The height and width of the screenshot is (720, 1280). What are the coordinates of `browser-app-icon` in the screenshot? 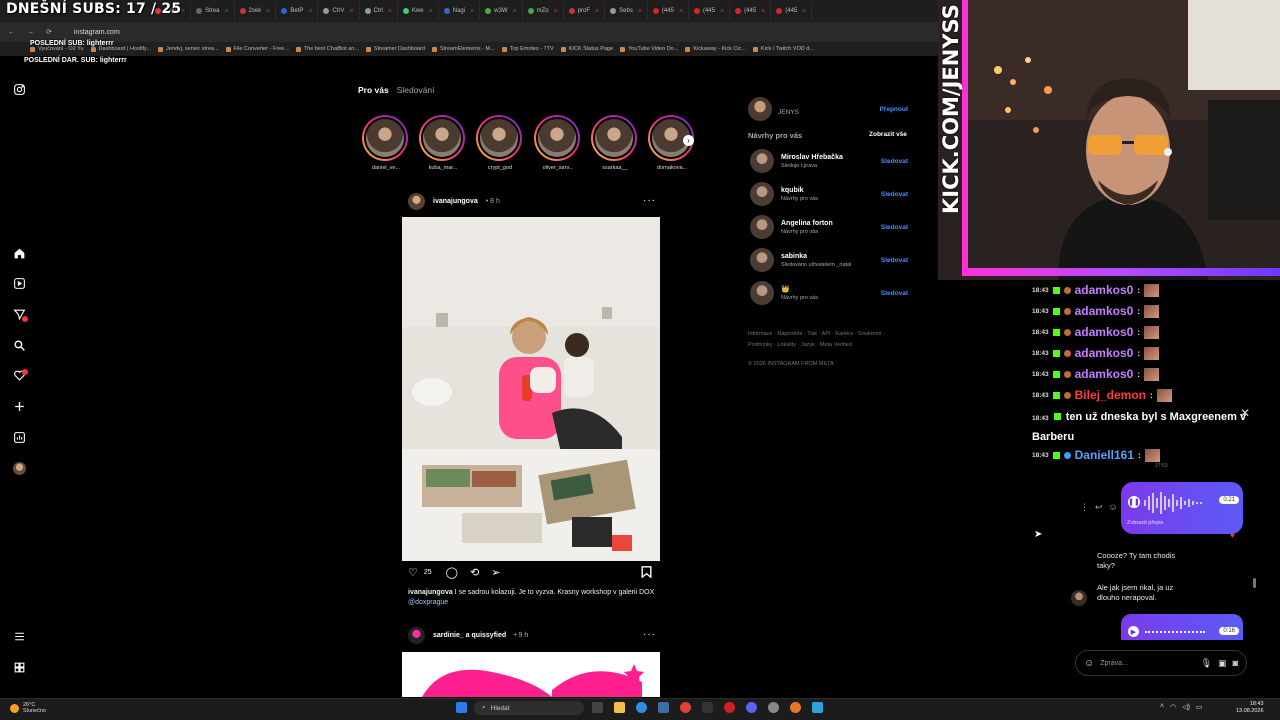 It's located at (795, 707).